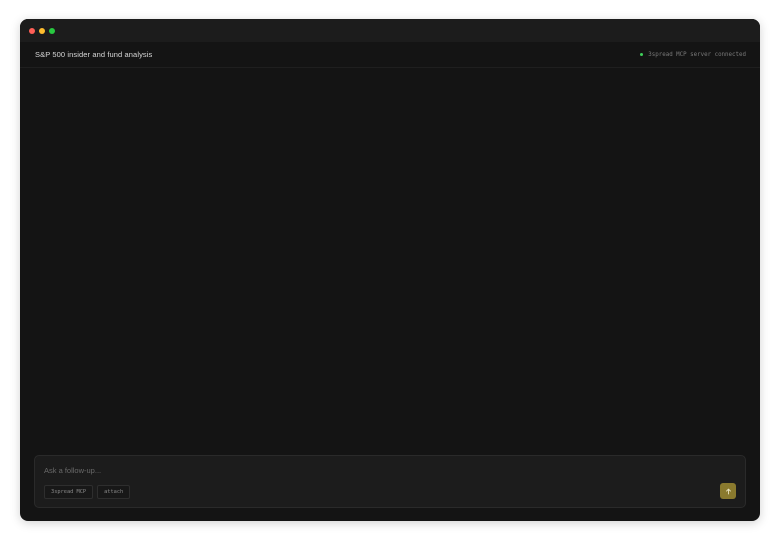 This screenshot has width=780, height=540. What do you see at coordinates (114, 492) in the screenshot?
I see `attach-chip: attach` at bounding box center [114, 492].